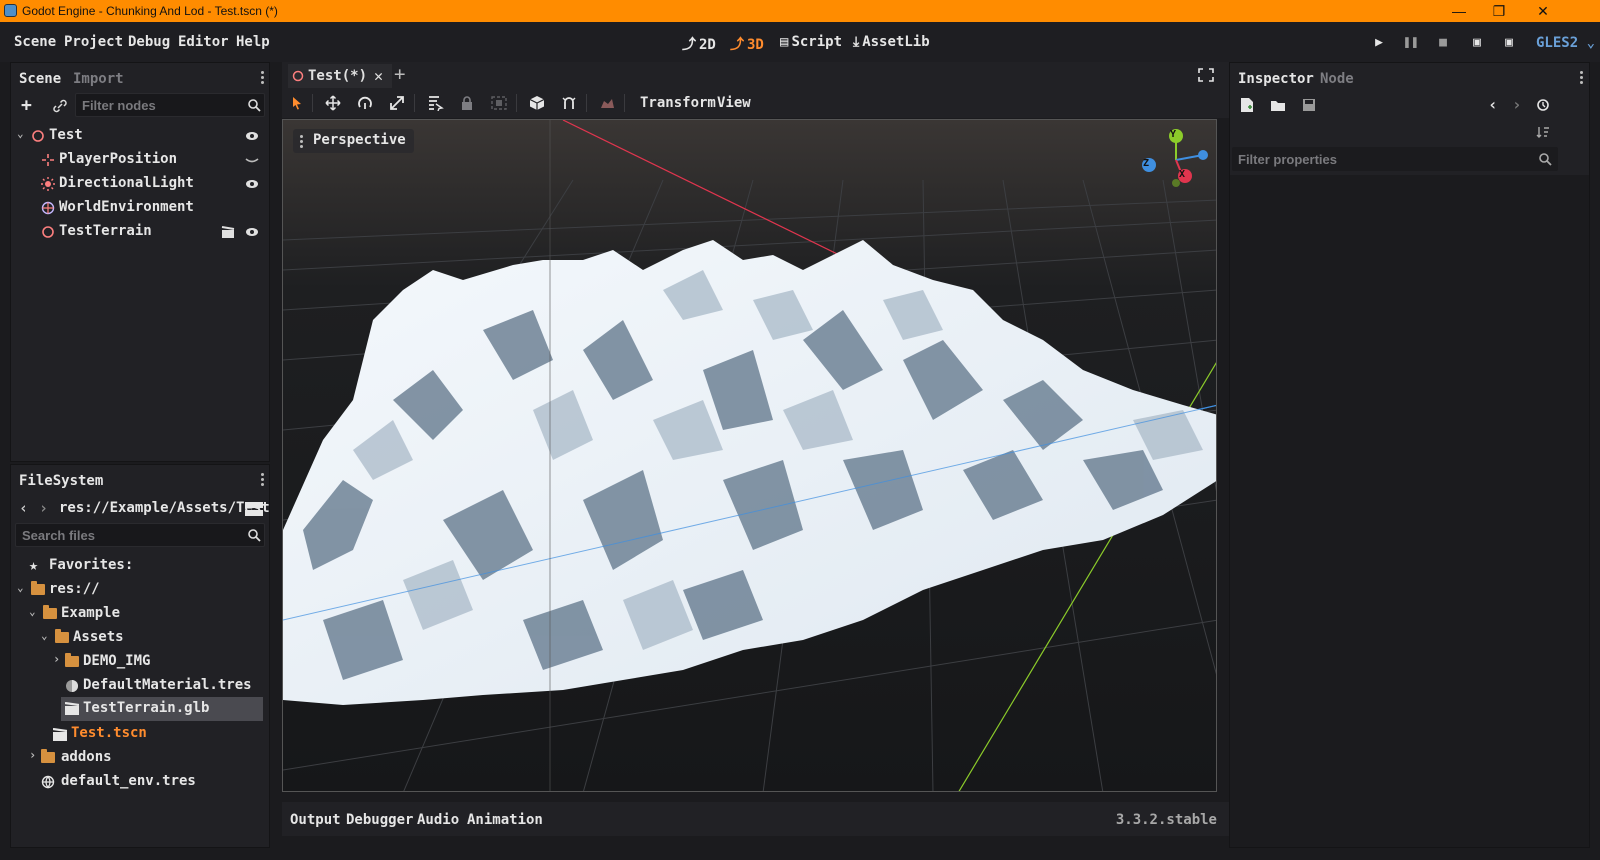  Describe the element at coordinates (378, 76) in the screenshot. I see `close-tab-icon: ✕` at that location.